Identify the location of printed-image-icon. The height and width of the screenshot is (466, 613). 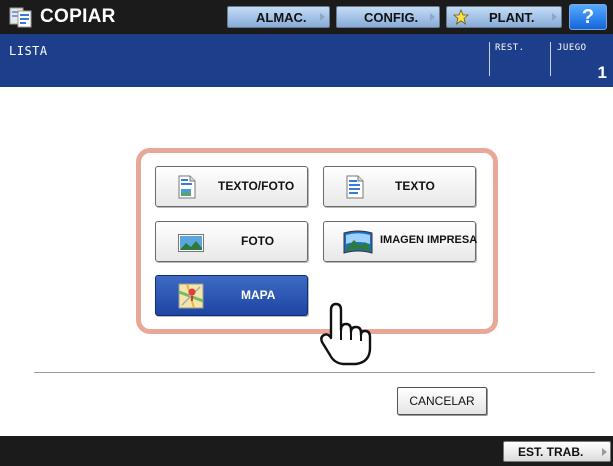
(358, 242).